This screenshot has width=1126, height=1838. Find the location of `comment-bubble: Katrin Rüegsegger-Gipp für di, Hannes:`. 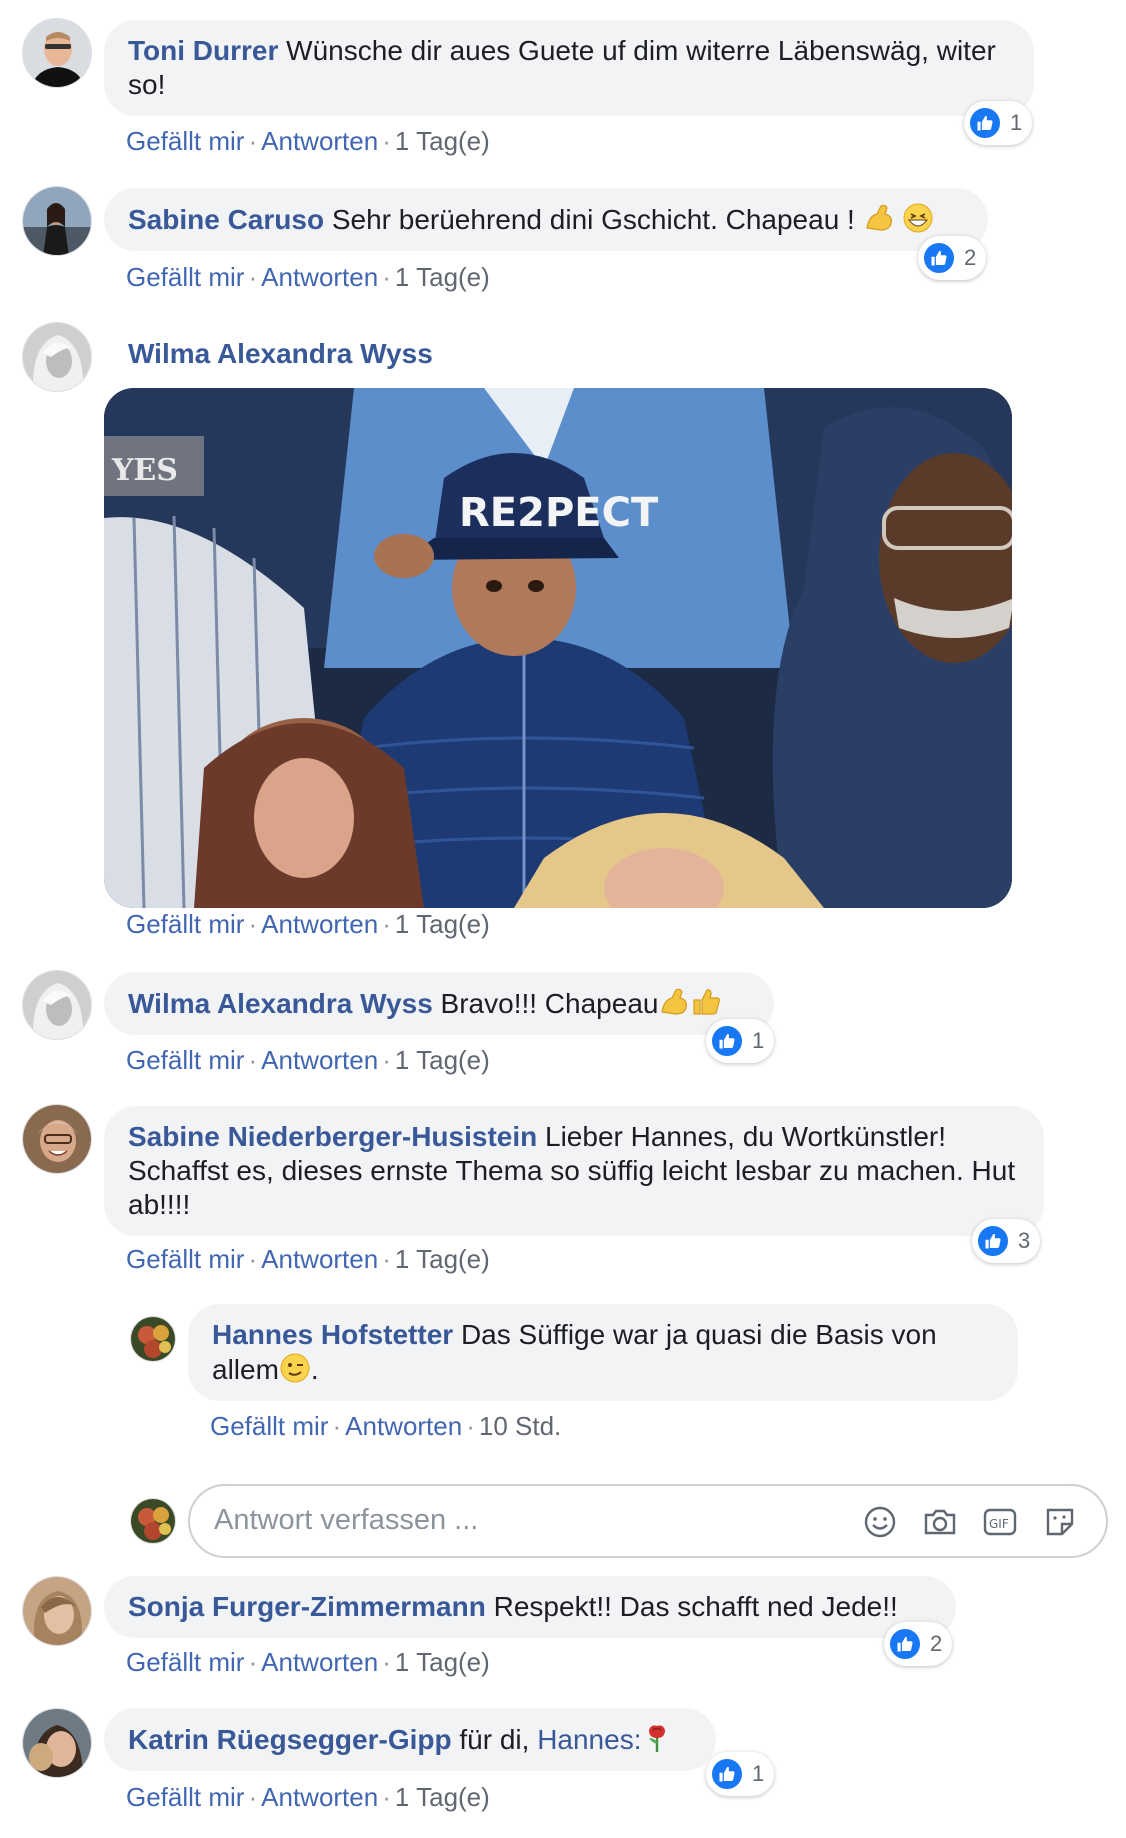

comment-bubble: Katrin Rüegsegger-Gipp für di, Hannes: is located at coordinates (410, 1739).